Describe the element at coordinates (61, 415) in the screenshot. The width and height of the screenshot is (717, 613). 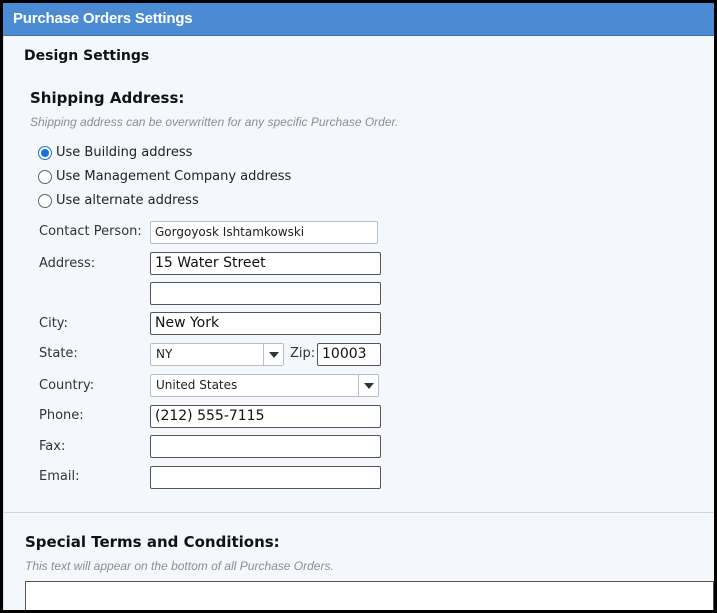
I see `phone-label: Phone:` at that location.